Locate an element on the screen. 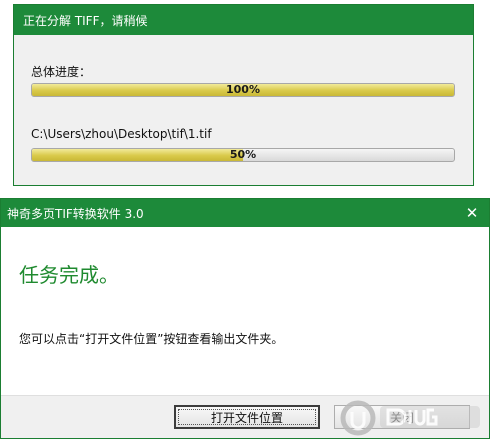  dialog-message: 您可以点击“打开文件位置”按钮查看输出文件夹。 is located at coordinates (151, 339).